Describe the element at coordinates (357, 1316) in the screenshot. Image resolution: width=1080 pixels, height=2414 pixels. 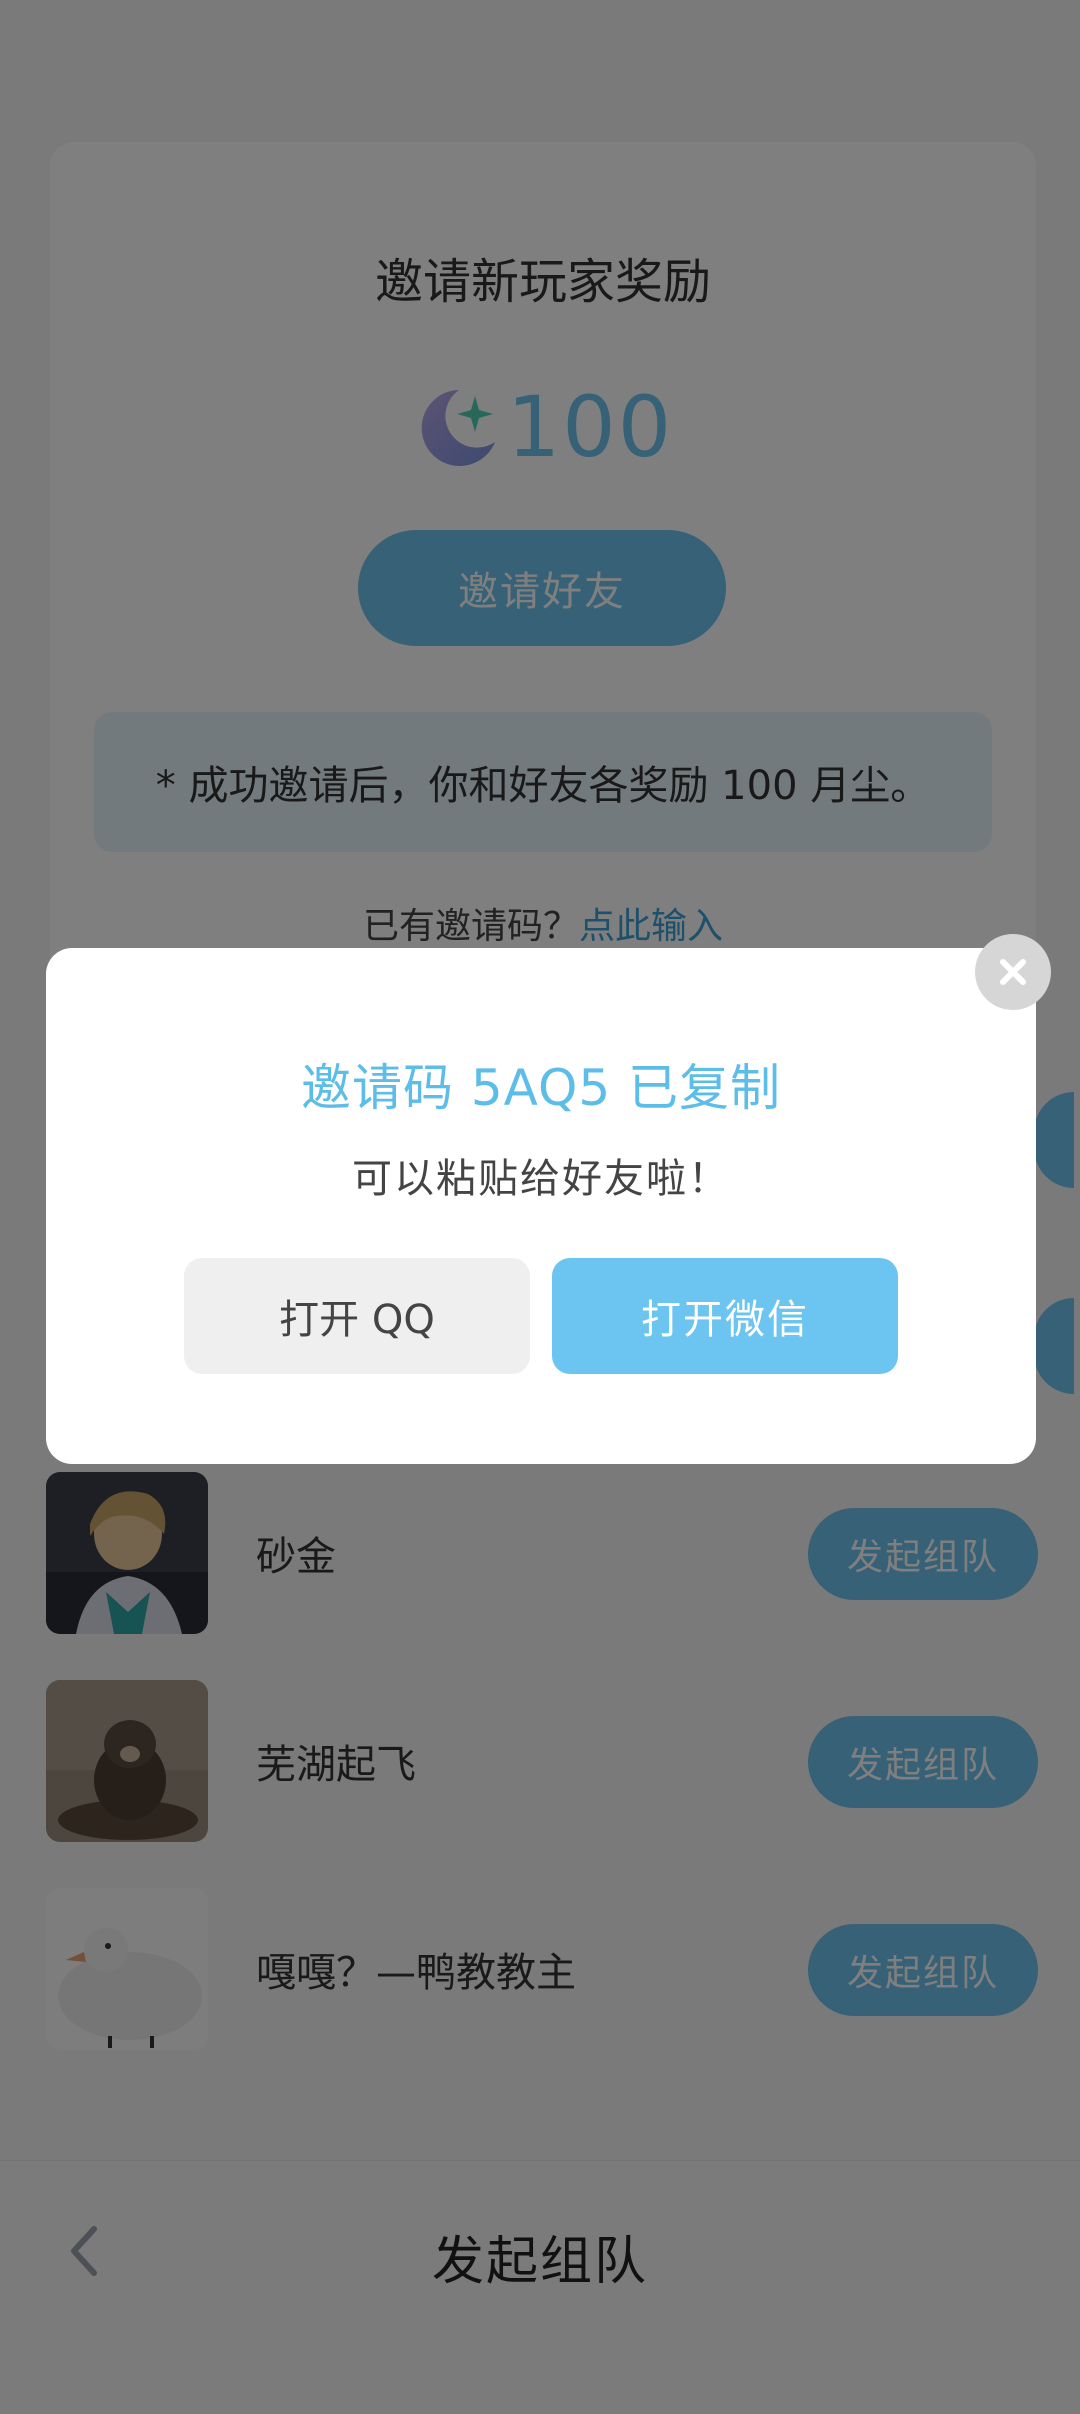
I see `open-qq-button: 打开 QQ` at that location.